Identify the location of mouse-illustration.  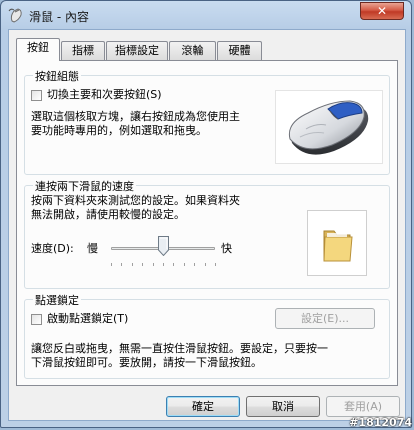
(329, 127).